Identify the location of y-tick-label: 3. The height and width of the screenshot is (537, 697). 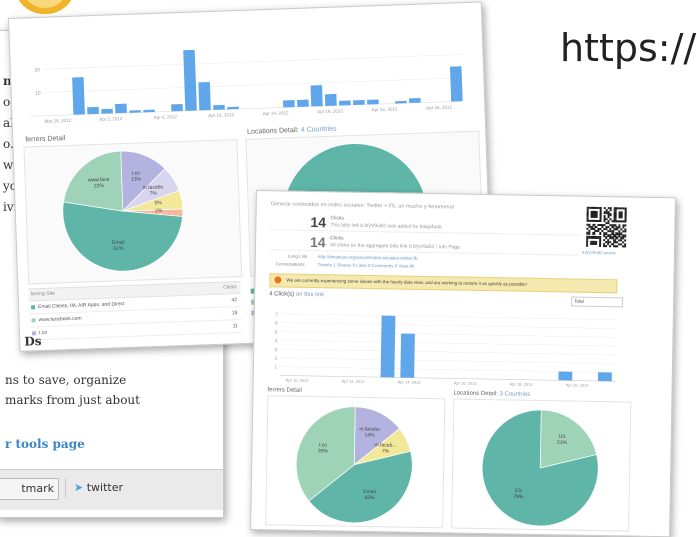
(276, 349).